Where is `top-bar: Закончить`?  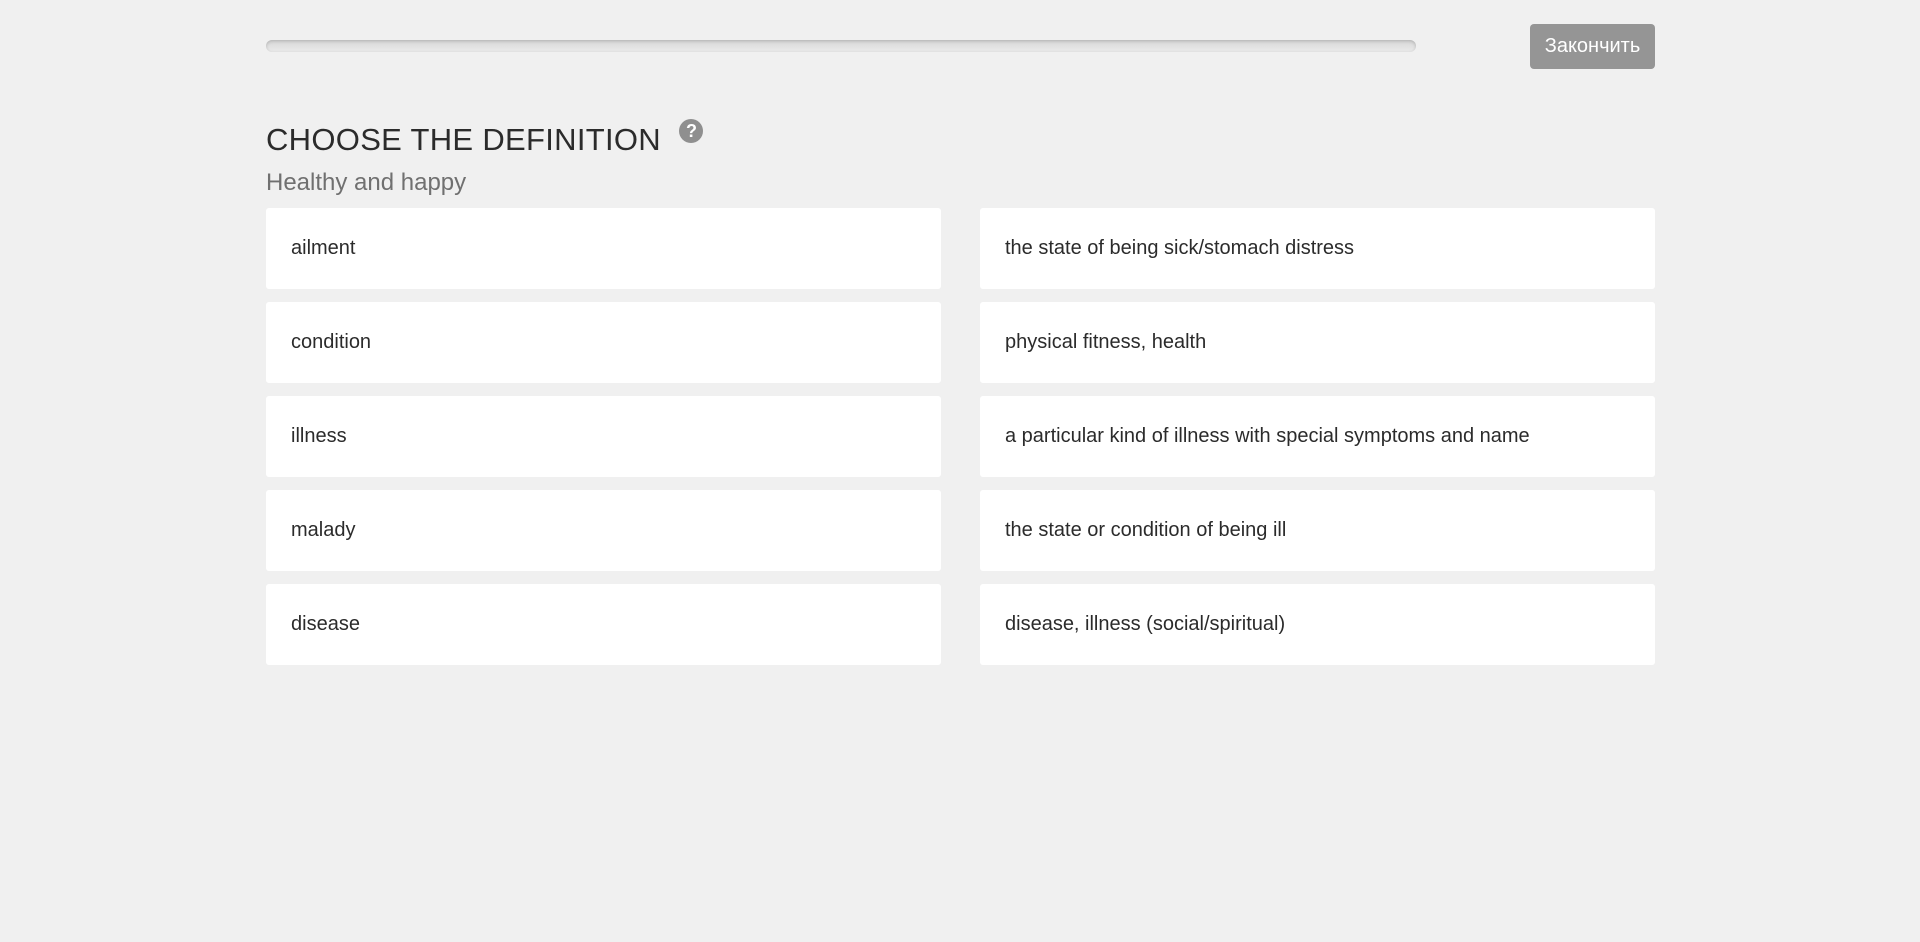 top-bar: Закончить is located at coordinates (960, 47).